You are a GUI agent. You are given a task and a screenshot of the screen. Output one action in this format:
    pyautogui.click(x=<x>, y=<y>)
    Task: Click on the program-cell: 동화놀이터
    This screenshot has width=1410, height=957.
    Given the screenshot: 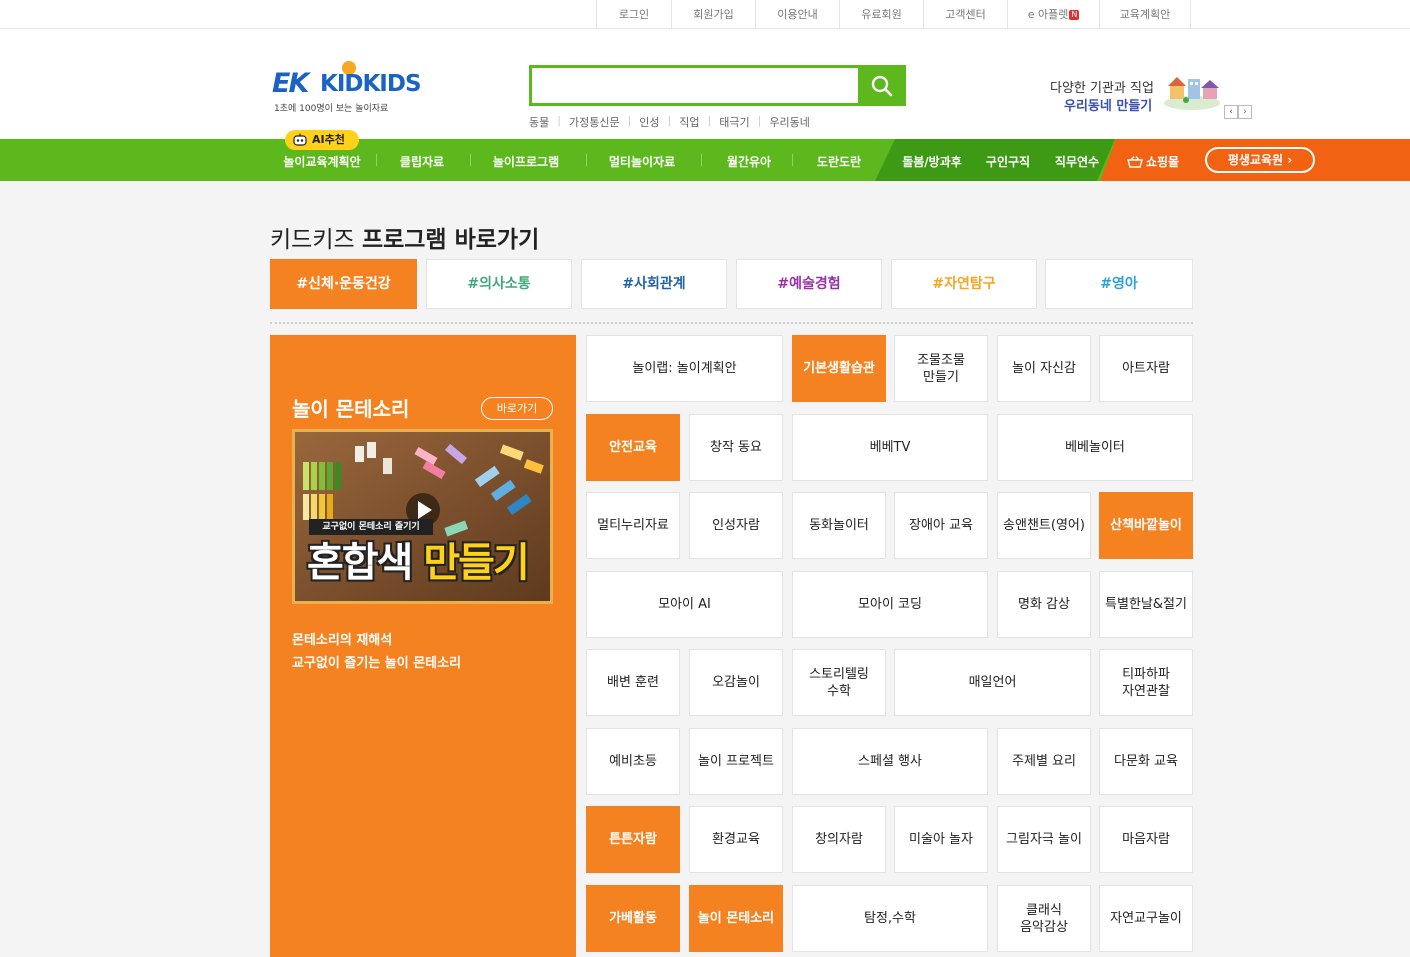 What is the action you would take?
    pyautogui.click(x=839, y=525)
    